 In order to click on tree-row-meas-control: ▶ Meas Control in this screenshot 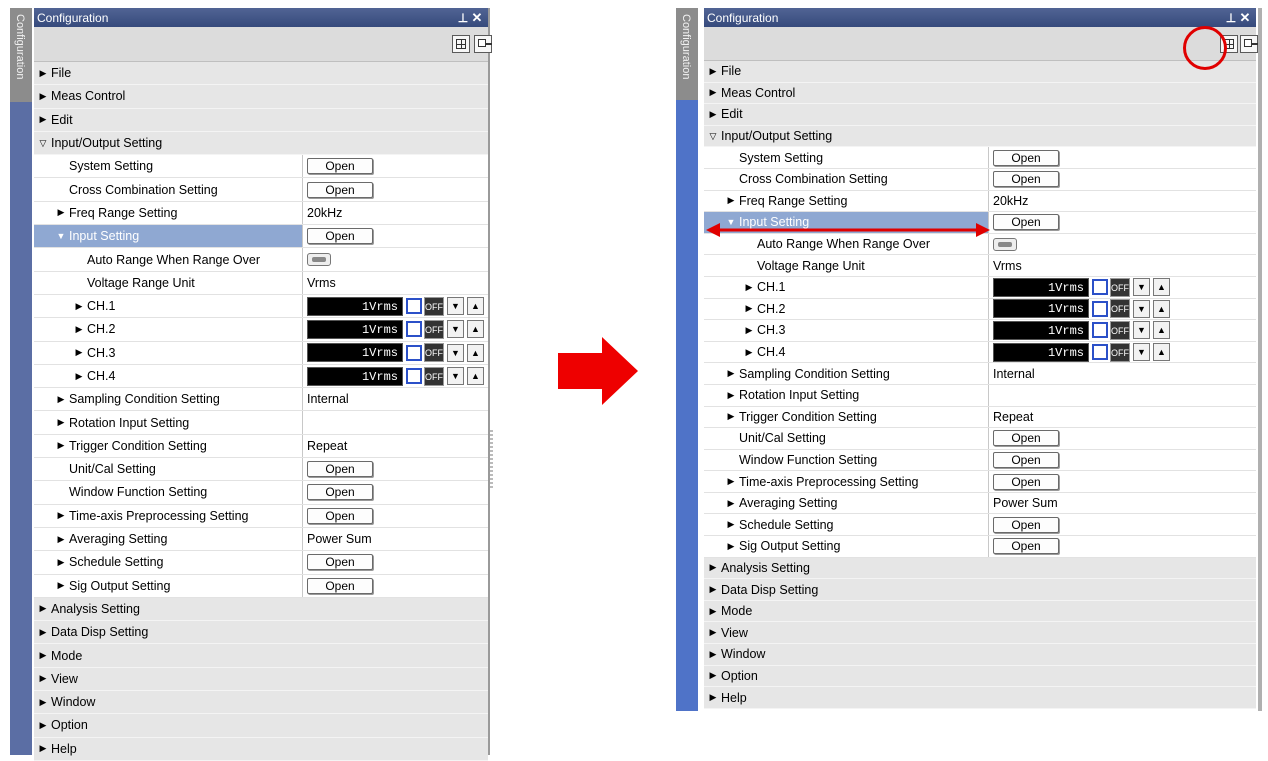, I will do `click(980, 93)`.